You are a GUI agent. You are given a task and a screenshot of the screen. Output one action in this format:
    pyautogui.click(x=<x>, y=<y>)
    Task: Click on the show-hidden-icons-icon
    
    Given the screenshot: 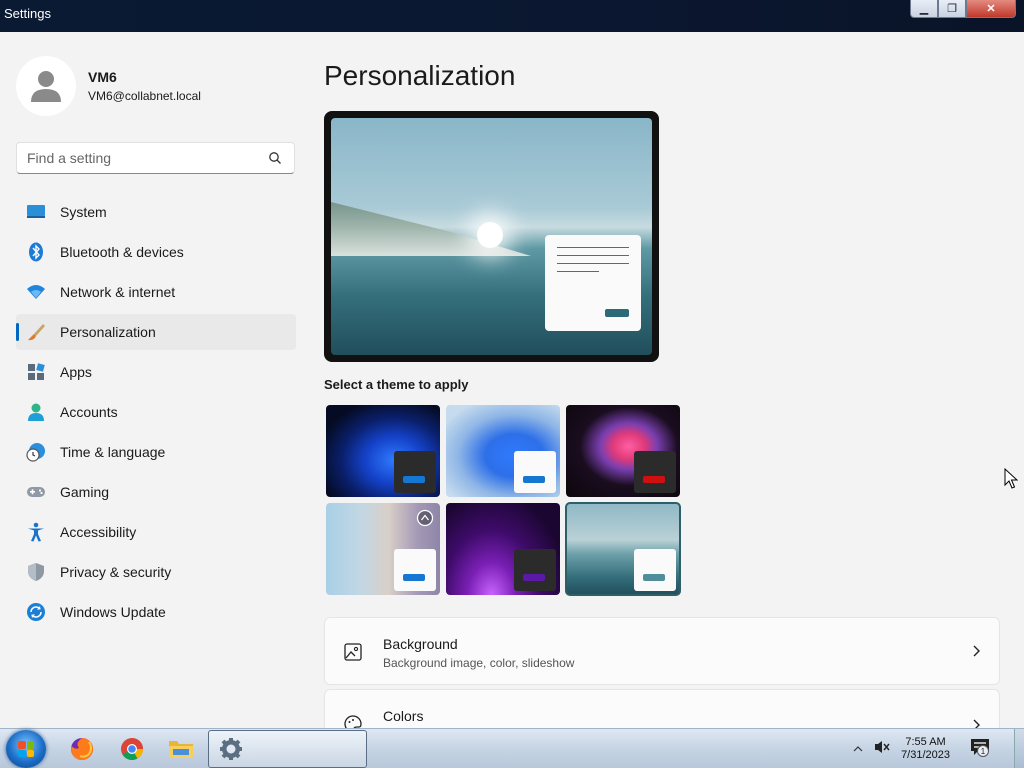 What is the action you would take?
    pyautogui.click(x=858, y=749)
    